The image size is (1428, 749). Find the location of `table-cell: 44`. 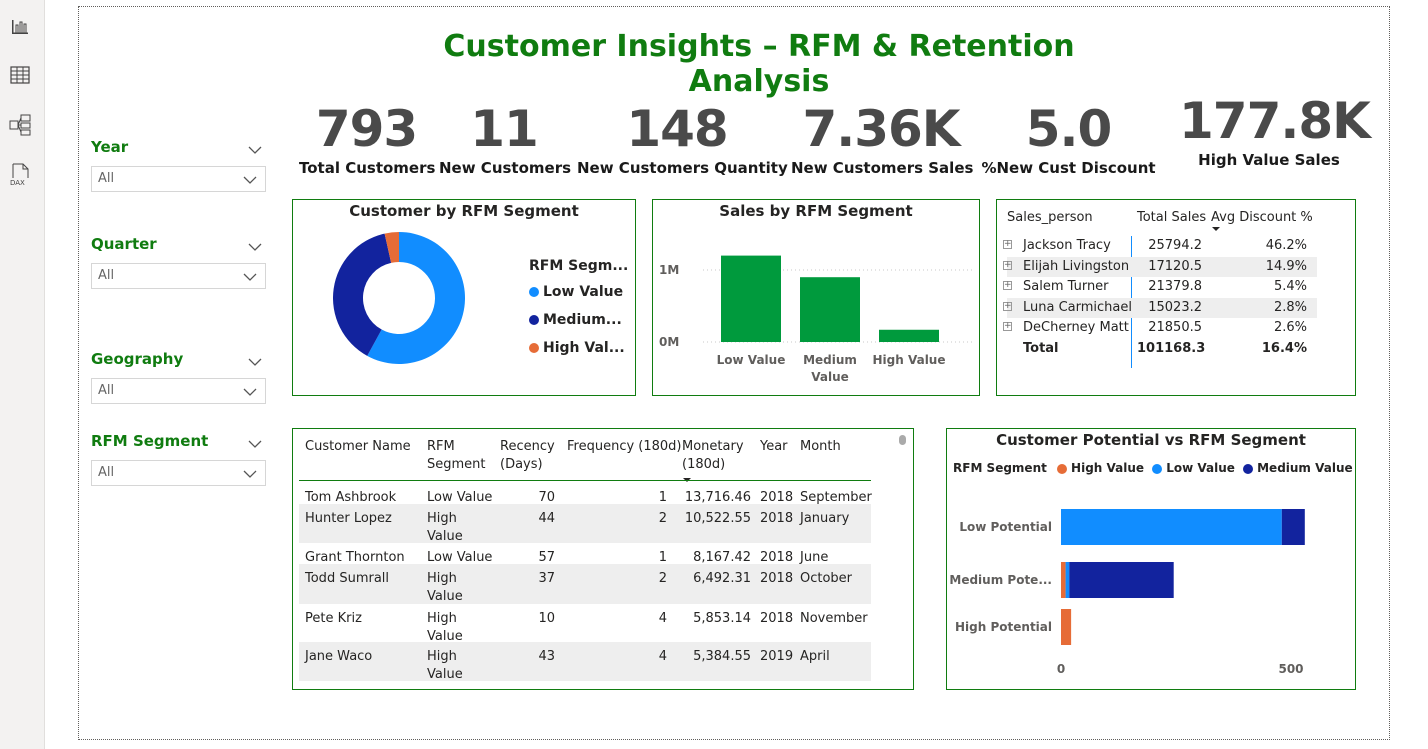

table-cell: 44 is located at coordinates (546, 518).